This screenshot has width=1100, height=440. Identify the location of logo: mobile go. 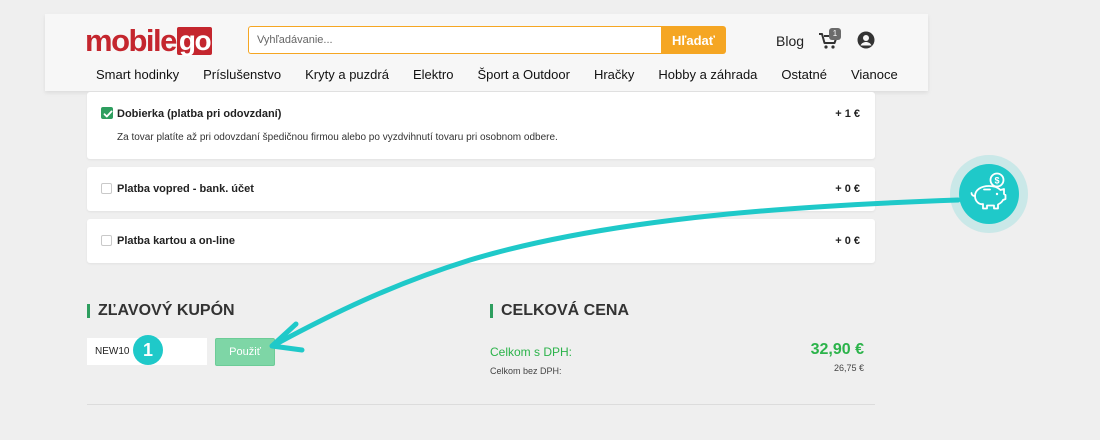
(149, 40).